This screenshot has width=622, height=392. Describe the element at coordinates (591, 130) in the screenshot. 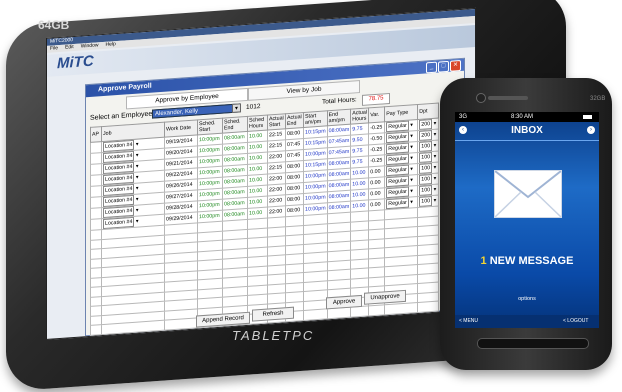

I see `forward-icon: ›` at that location.